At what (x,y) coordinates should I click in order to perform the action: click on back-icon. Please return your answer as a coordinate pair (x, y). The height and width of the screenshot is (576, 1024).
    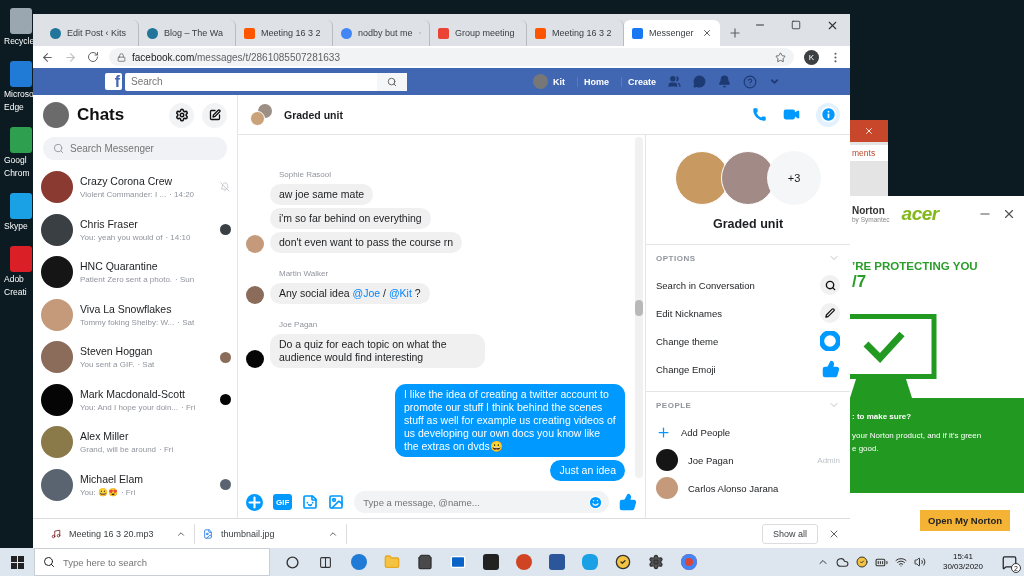
    Looking at the image, I should click on (47, 57).